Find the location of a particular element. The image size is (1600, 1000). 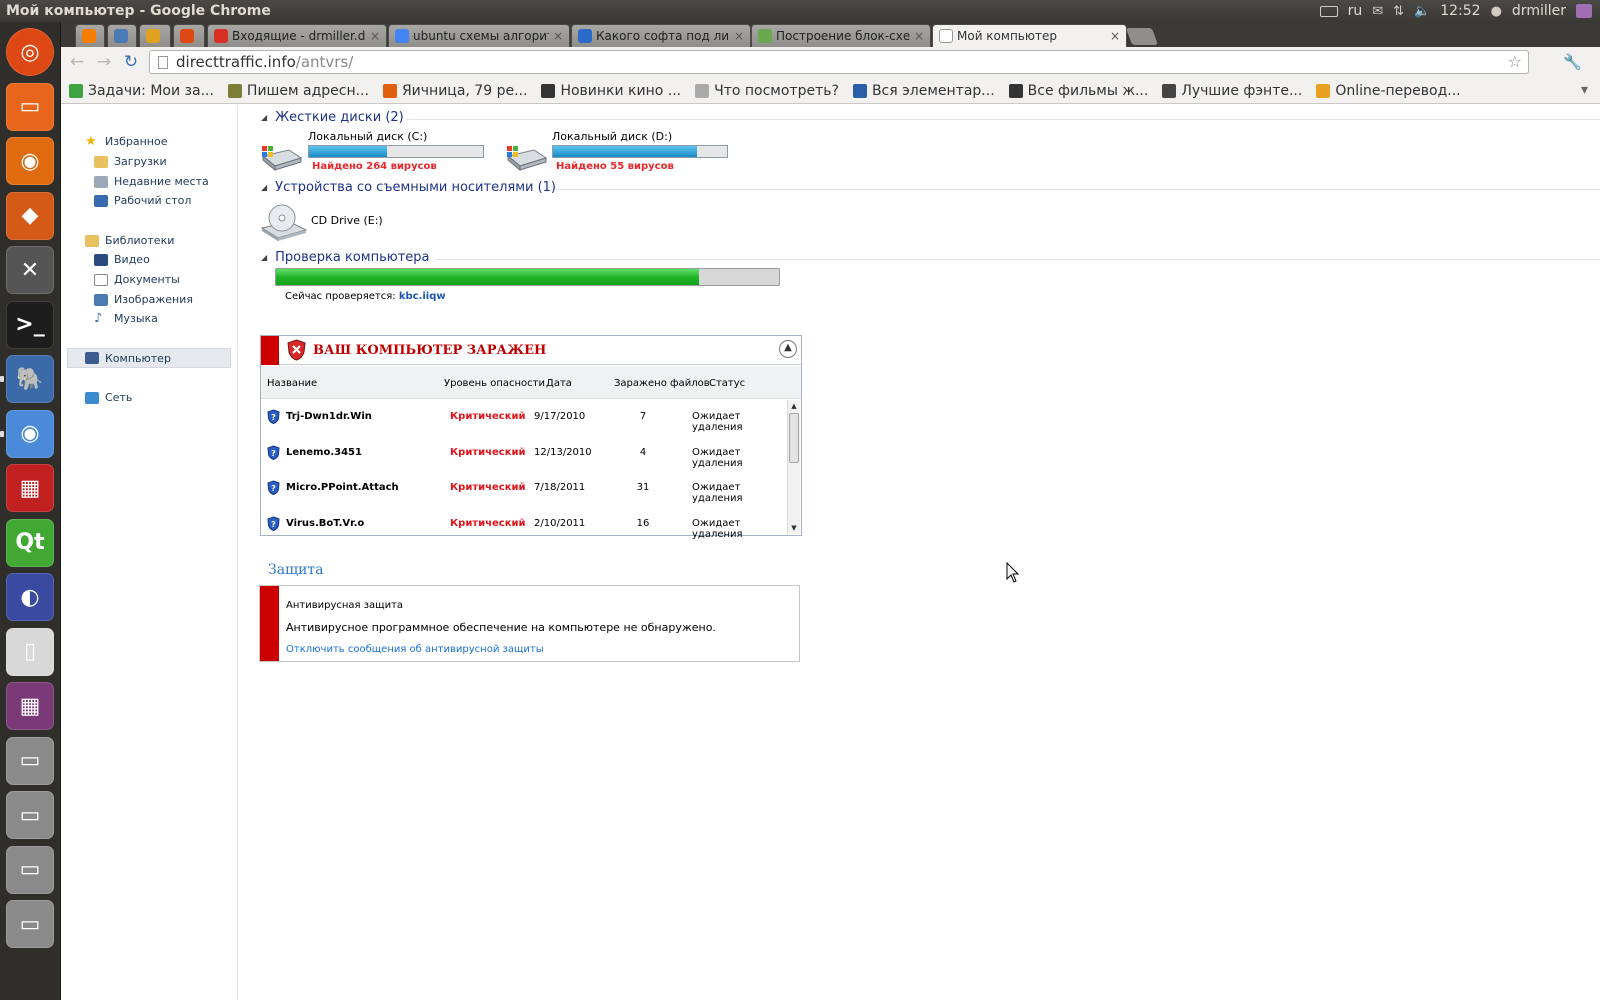

alert-bar is located at coordinates (269, 623).